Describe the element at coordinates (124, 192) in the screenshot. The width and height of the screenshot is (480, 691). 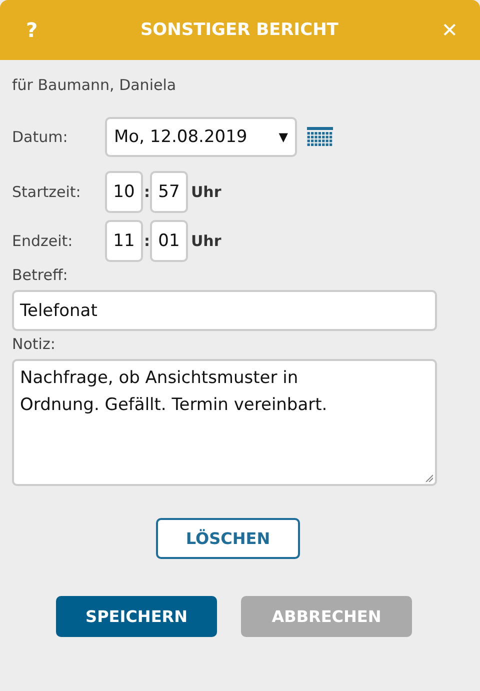
I see `hour-field: 10` at that location.